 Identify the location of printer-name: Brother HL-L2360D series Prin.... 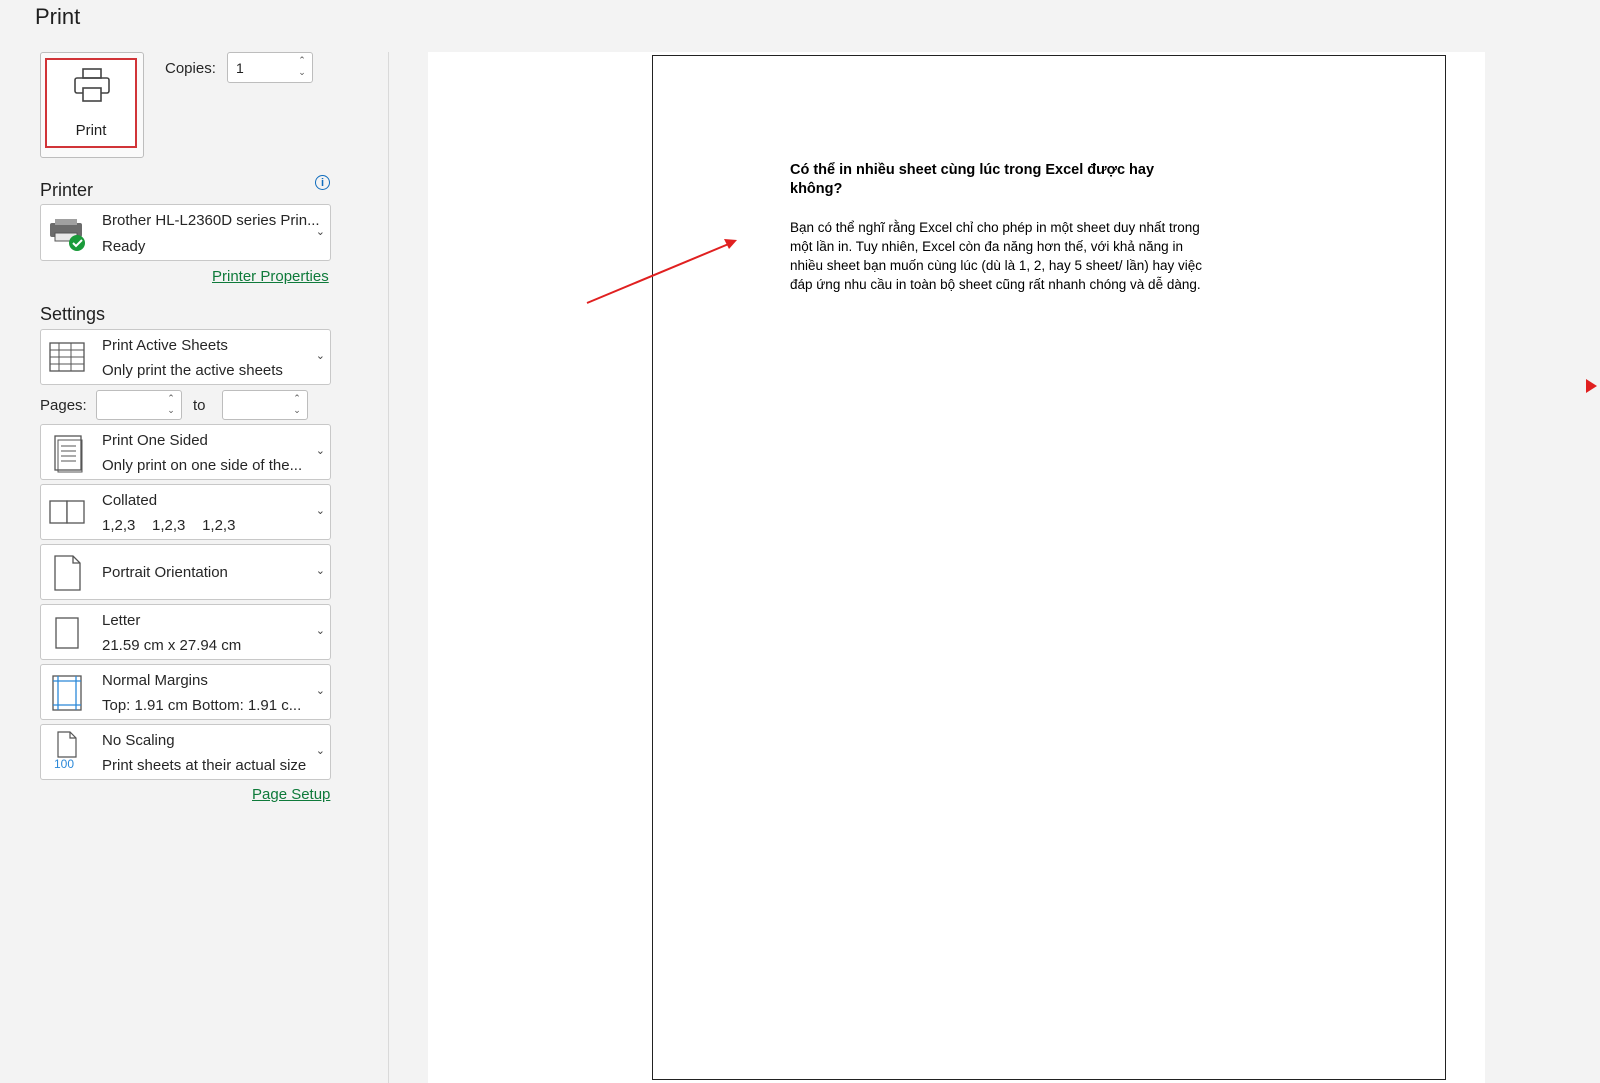
(211, 220).